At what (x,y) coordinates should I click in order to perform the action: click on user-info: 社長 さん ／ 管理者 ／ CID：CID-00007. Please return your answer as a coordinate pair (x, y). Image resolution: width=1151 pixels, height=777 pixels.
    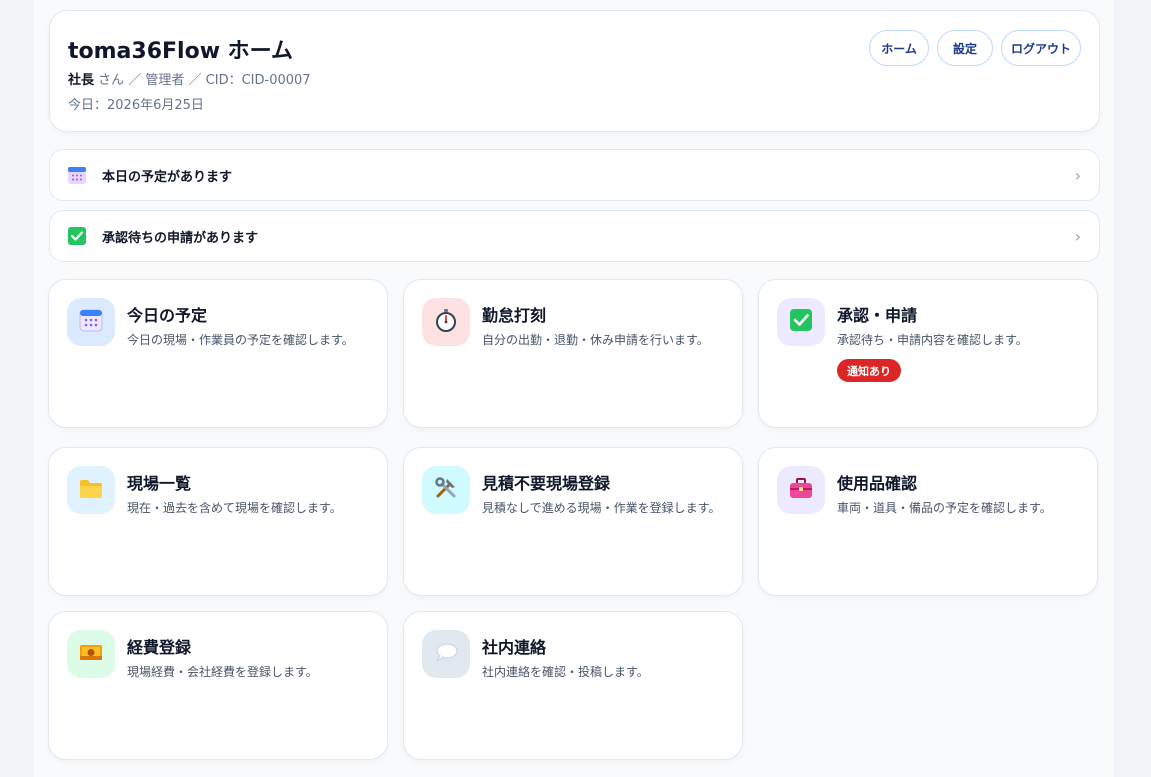
    Looking at the image, I should click on (189, 78).